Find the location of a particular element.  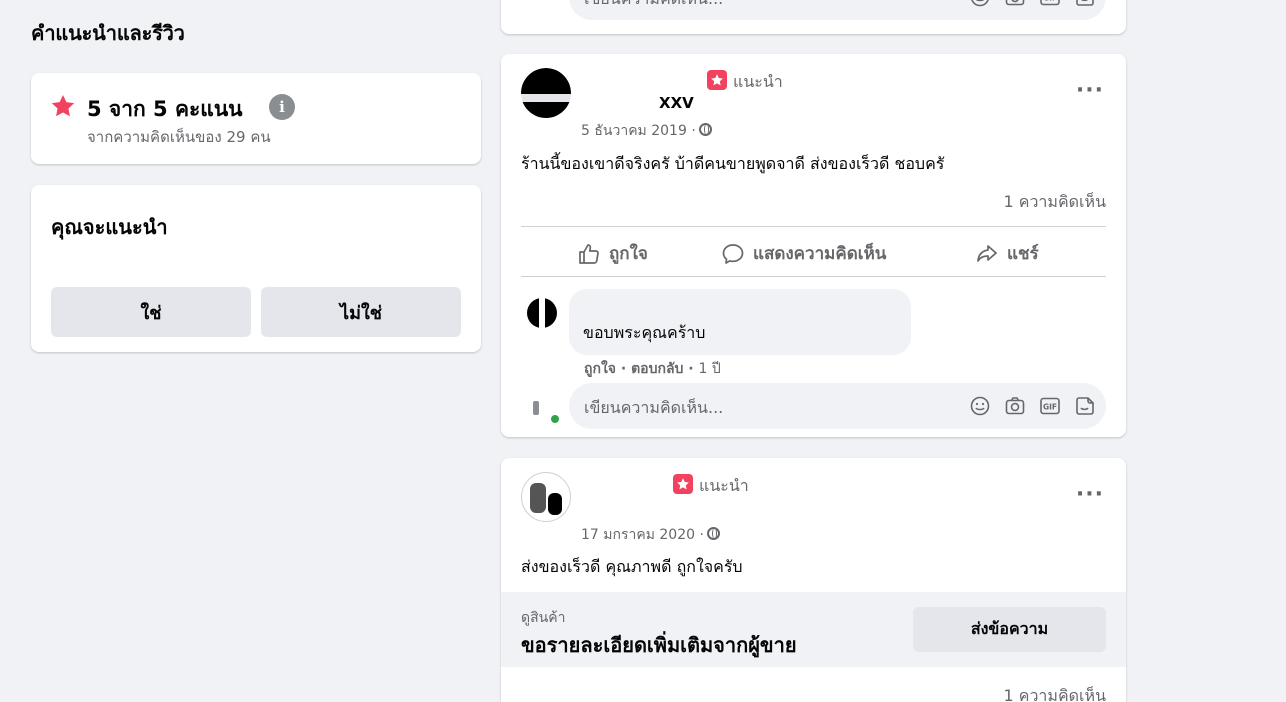

rating-subtitle: จากความคิดเห็นของ 29 คน is located at coordinates (179, 137).